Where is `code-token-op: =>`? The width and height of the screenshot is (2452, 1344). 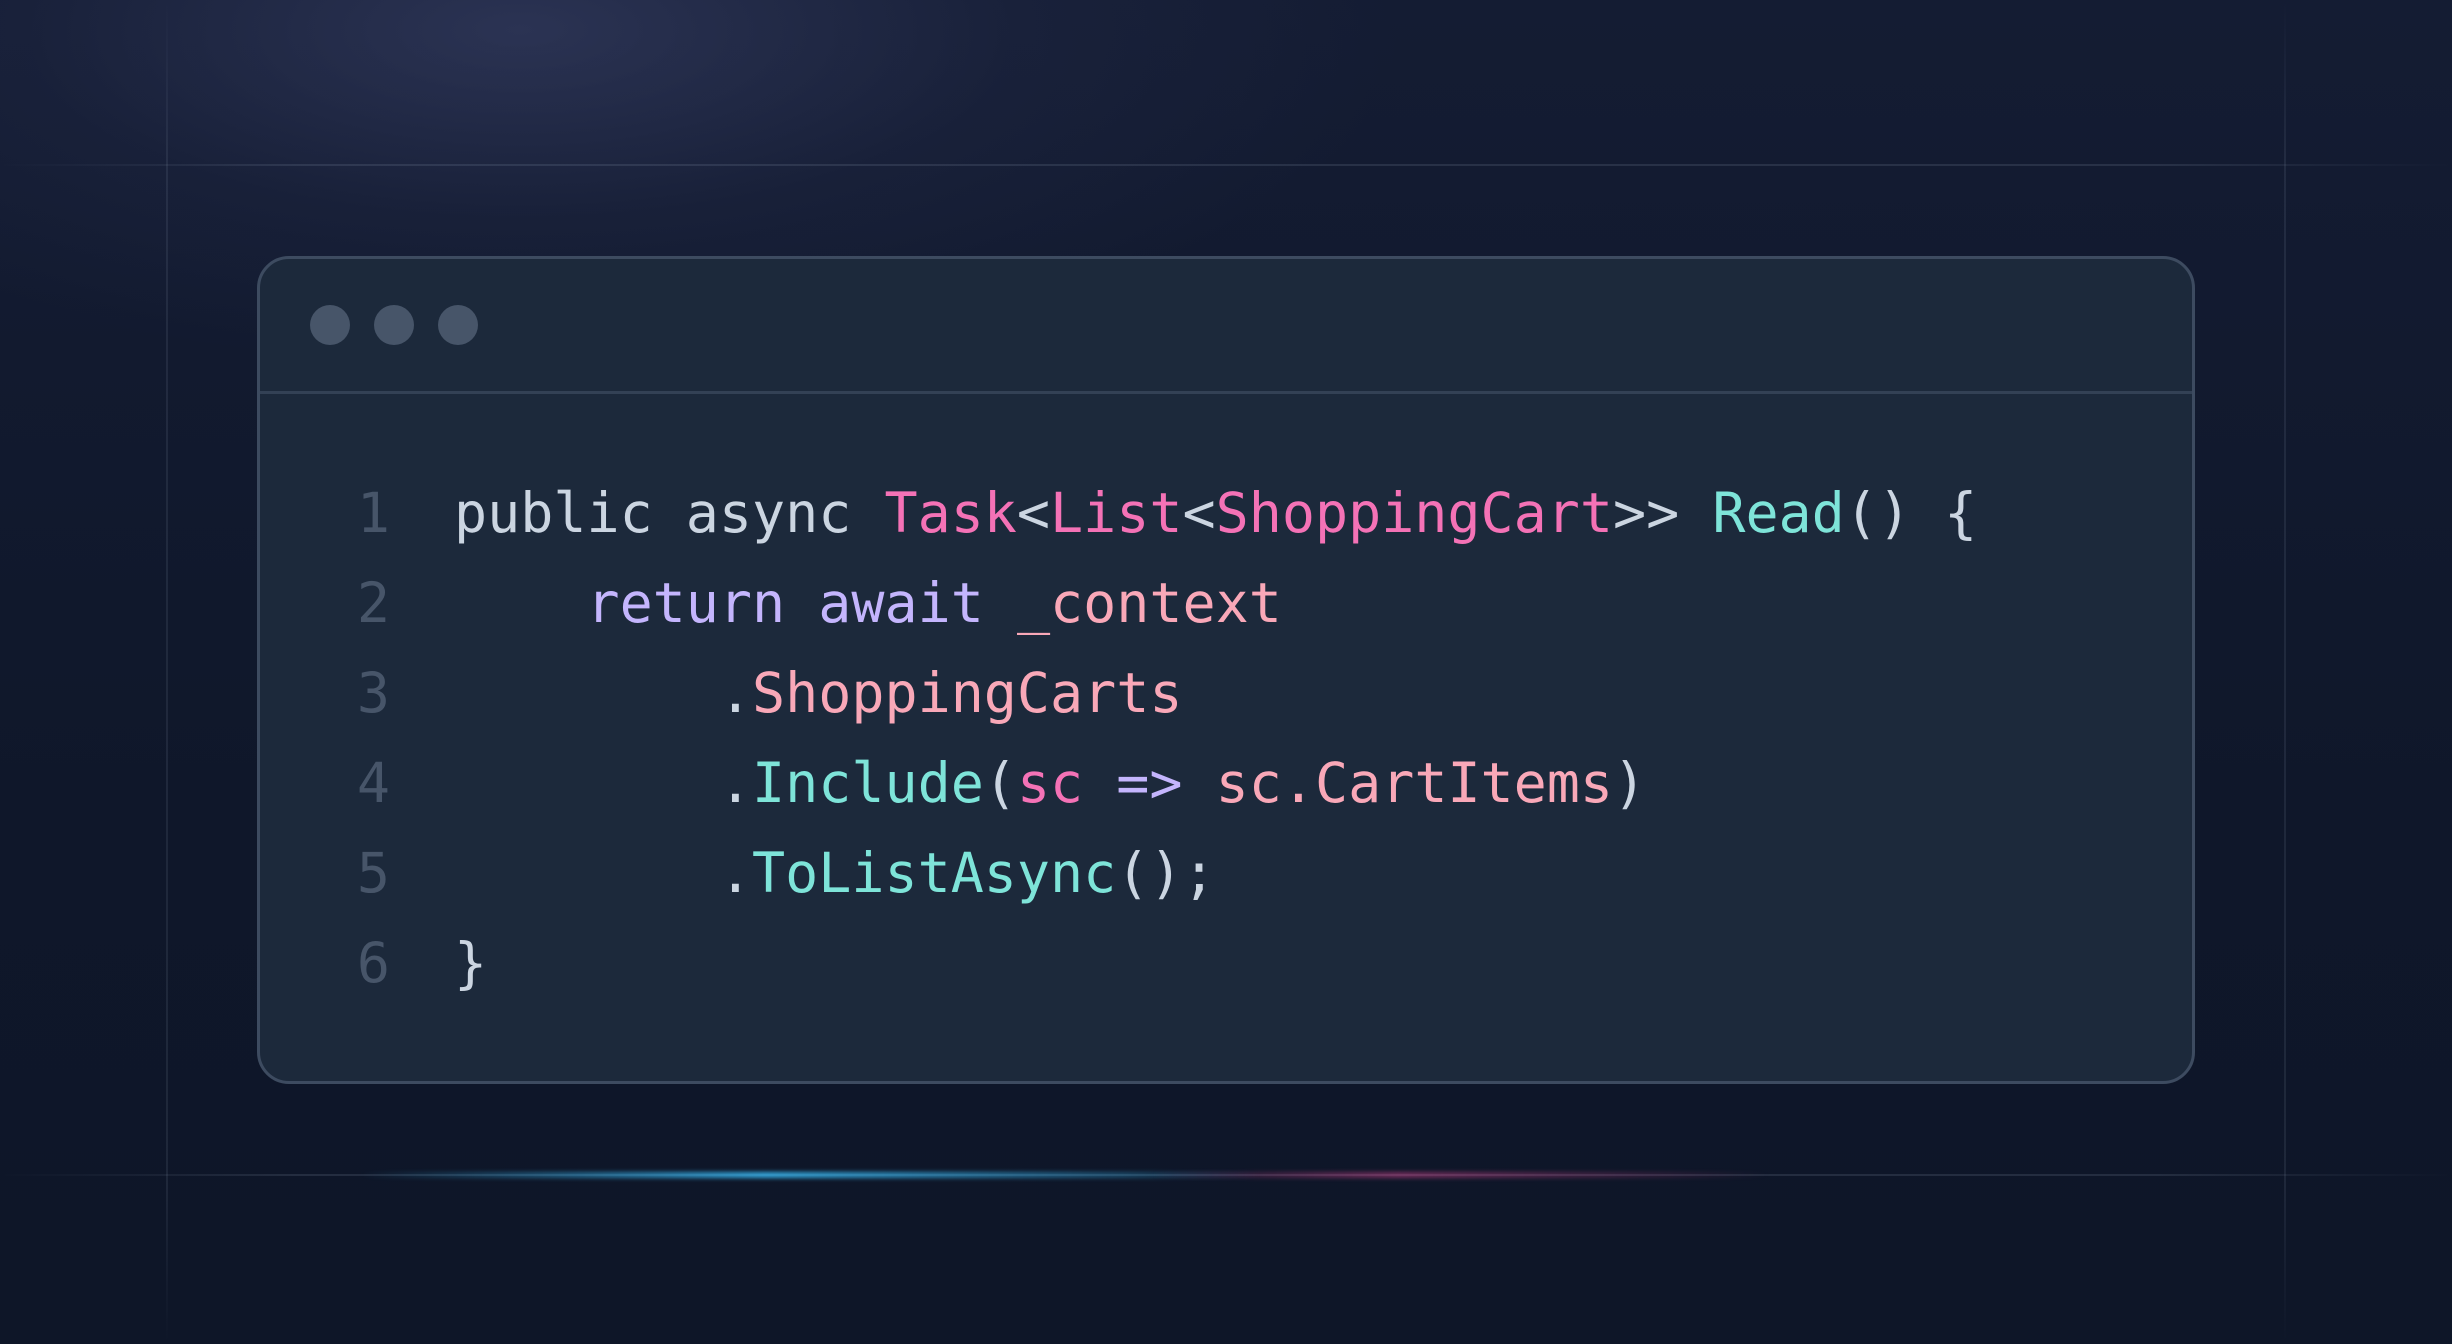 code-token-op: => is located at coordinates (1149, 783).